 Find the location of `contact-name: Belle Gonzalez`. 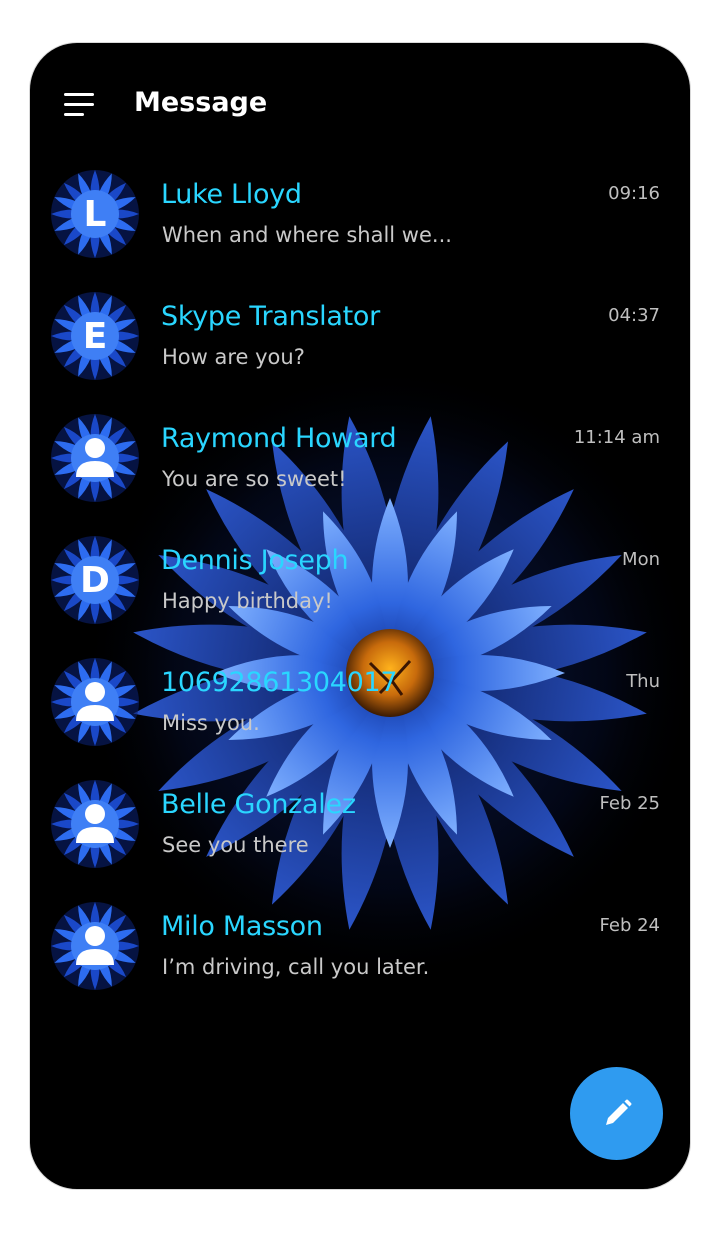

contact-name: Belle Gonzalez is located at coordinates (258, 804).